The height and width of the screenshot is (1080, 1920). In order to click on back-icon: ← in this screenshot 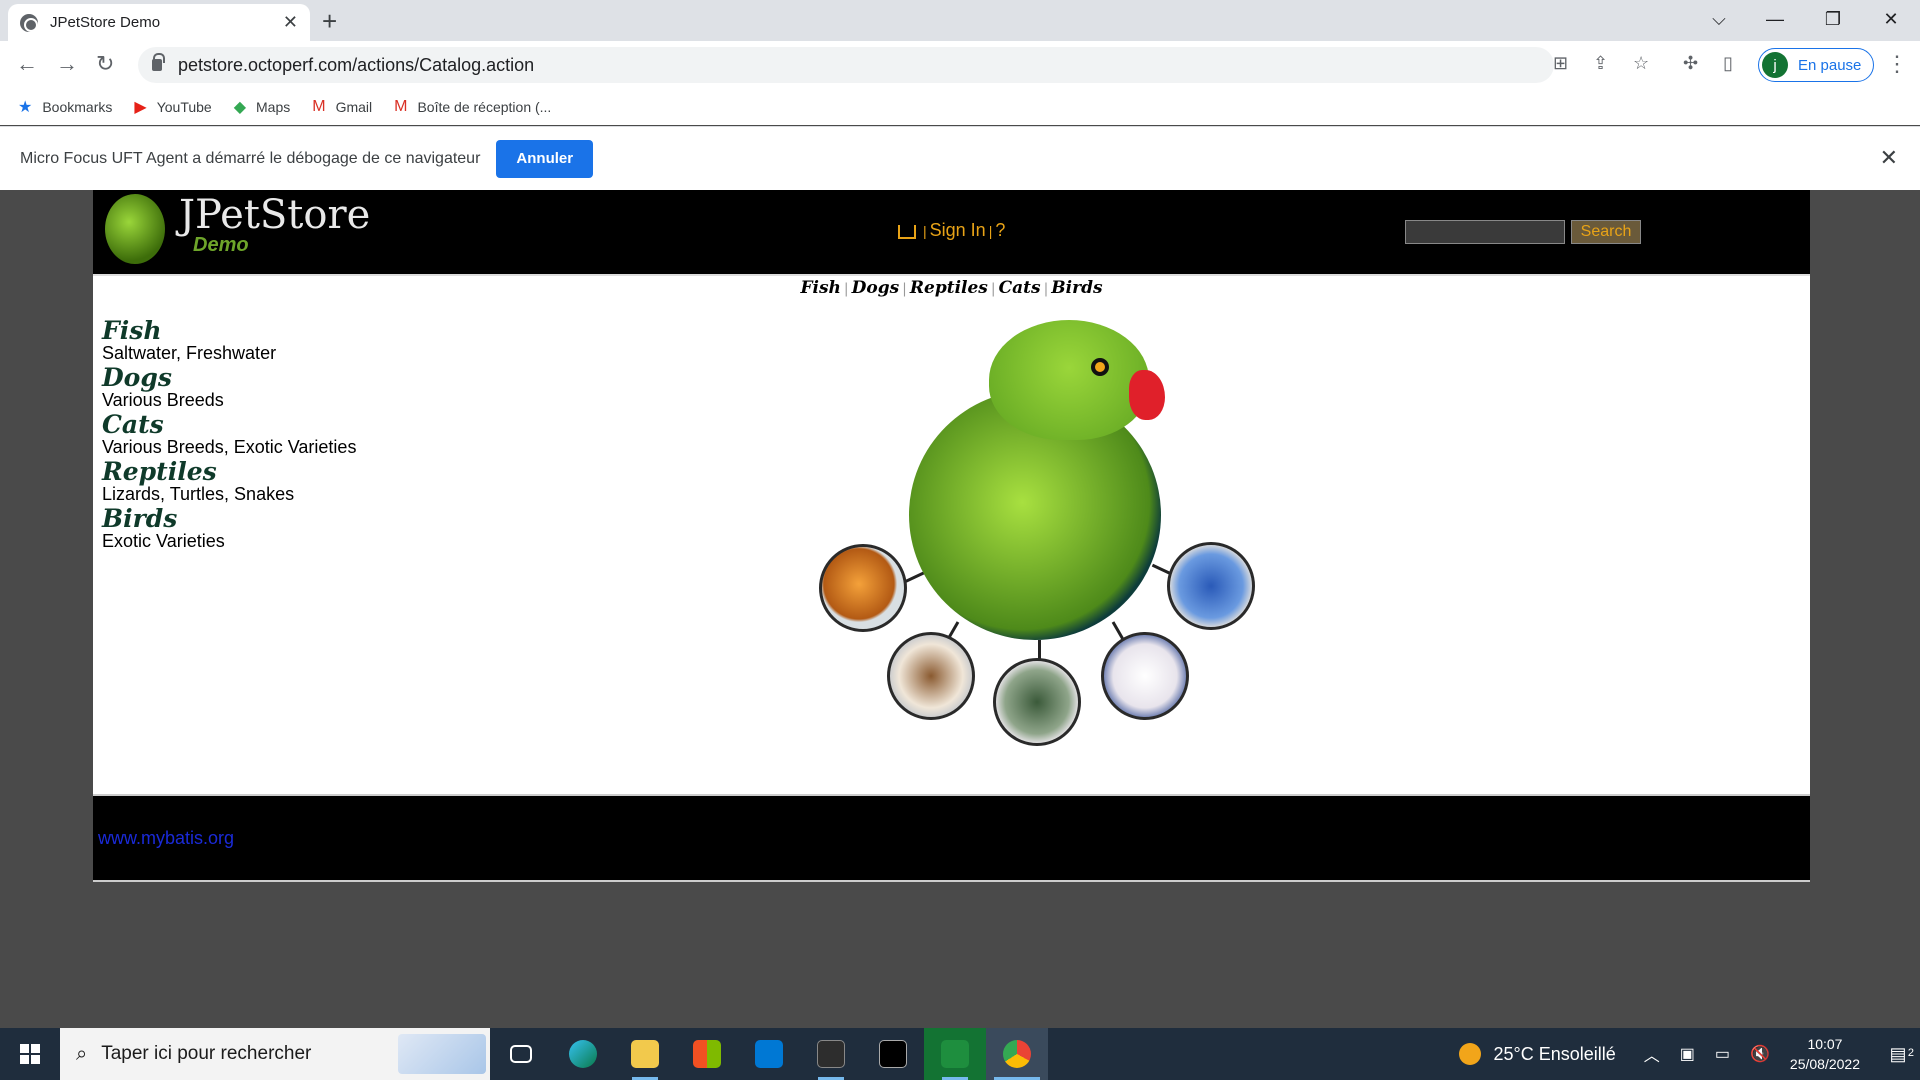, I will do `click(27, 64)`.